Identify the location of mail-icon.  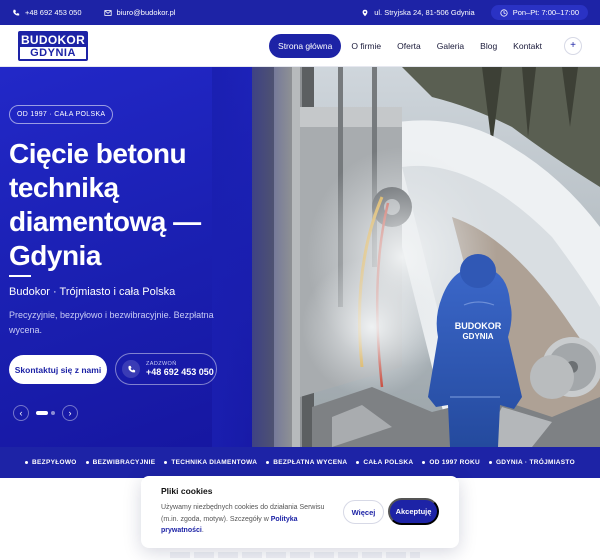
(107, 12).